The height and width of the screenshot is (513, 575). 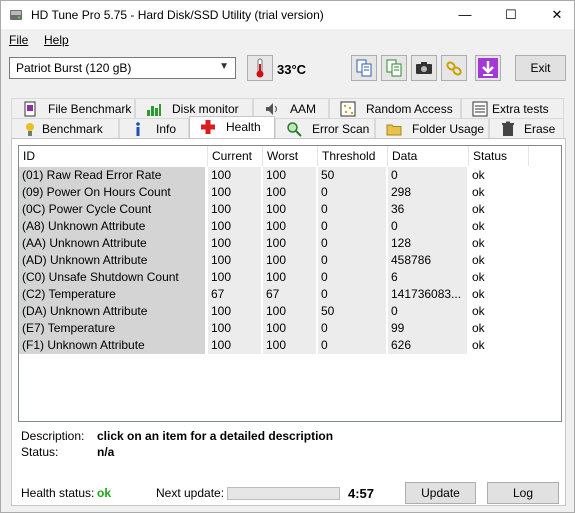 I want to click on cell-id: (C0) Unsafe Shutdown Count, so click(x=112, y=277).